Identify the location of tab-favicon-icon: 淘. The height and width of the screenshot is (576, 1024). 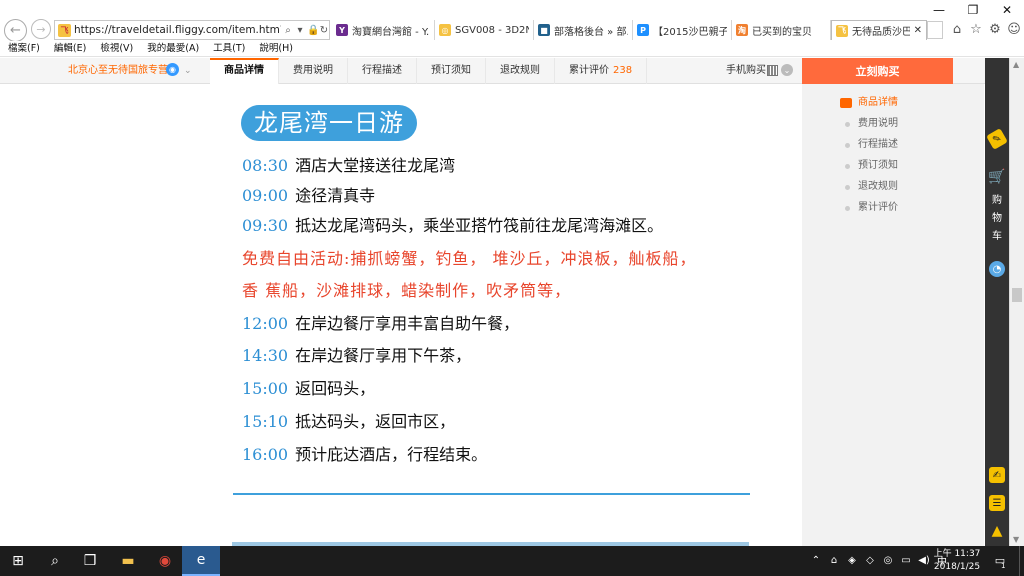
(742, 30).